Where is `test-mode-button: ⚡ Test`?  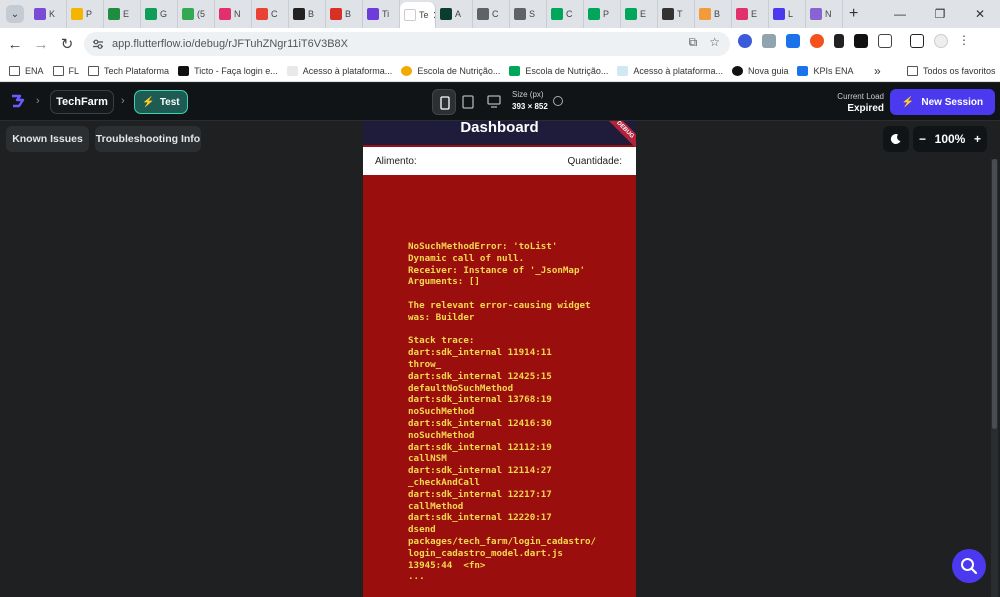
test-mode-button: ⚡ Test is located at coordinates (161, 102).